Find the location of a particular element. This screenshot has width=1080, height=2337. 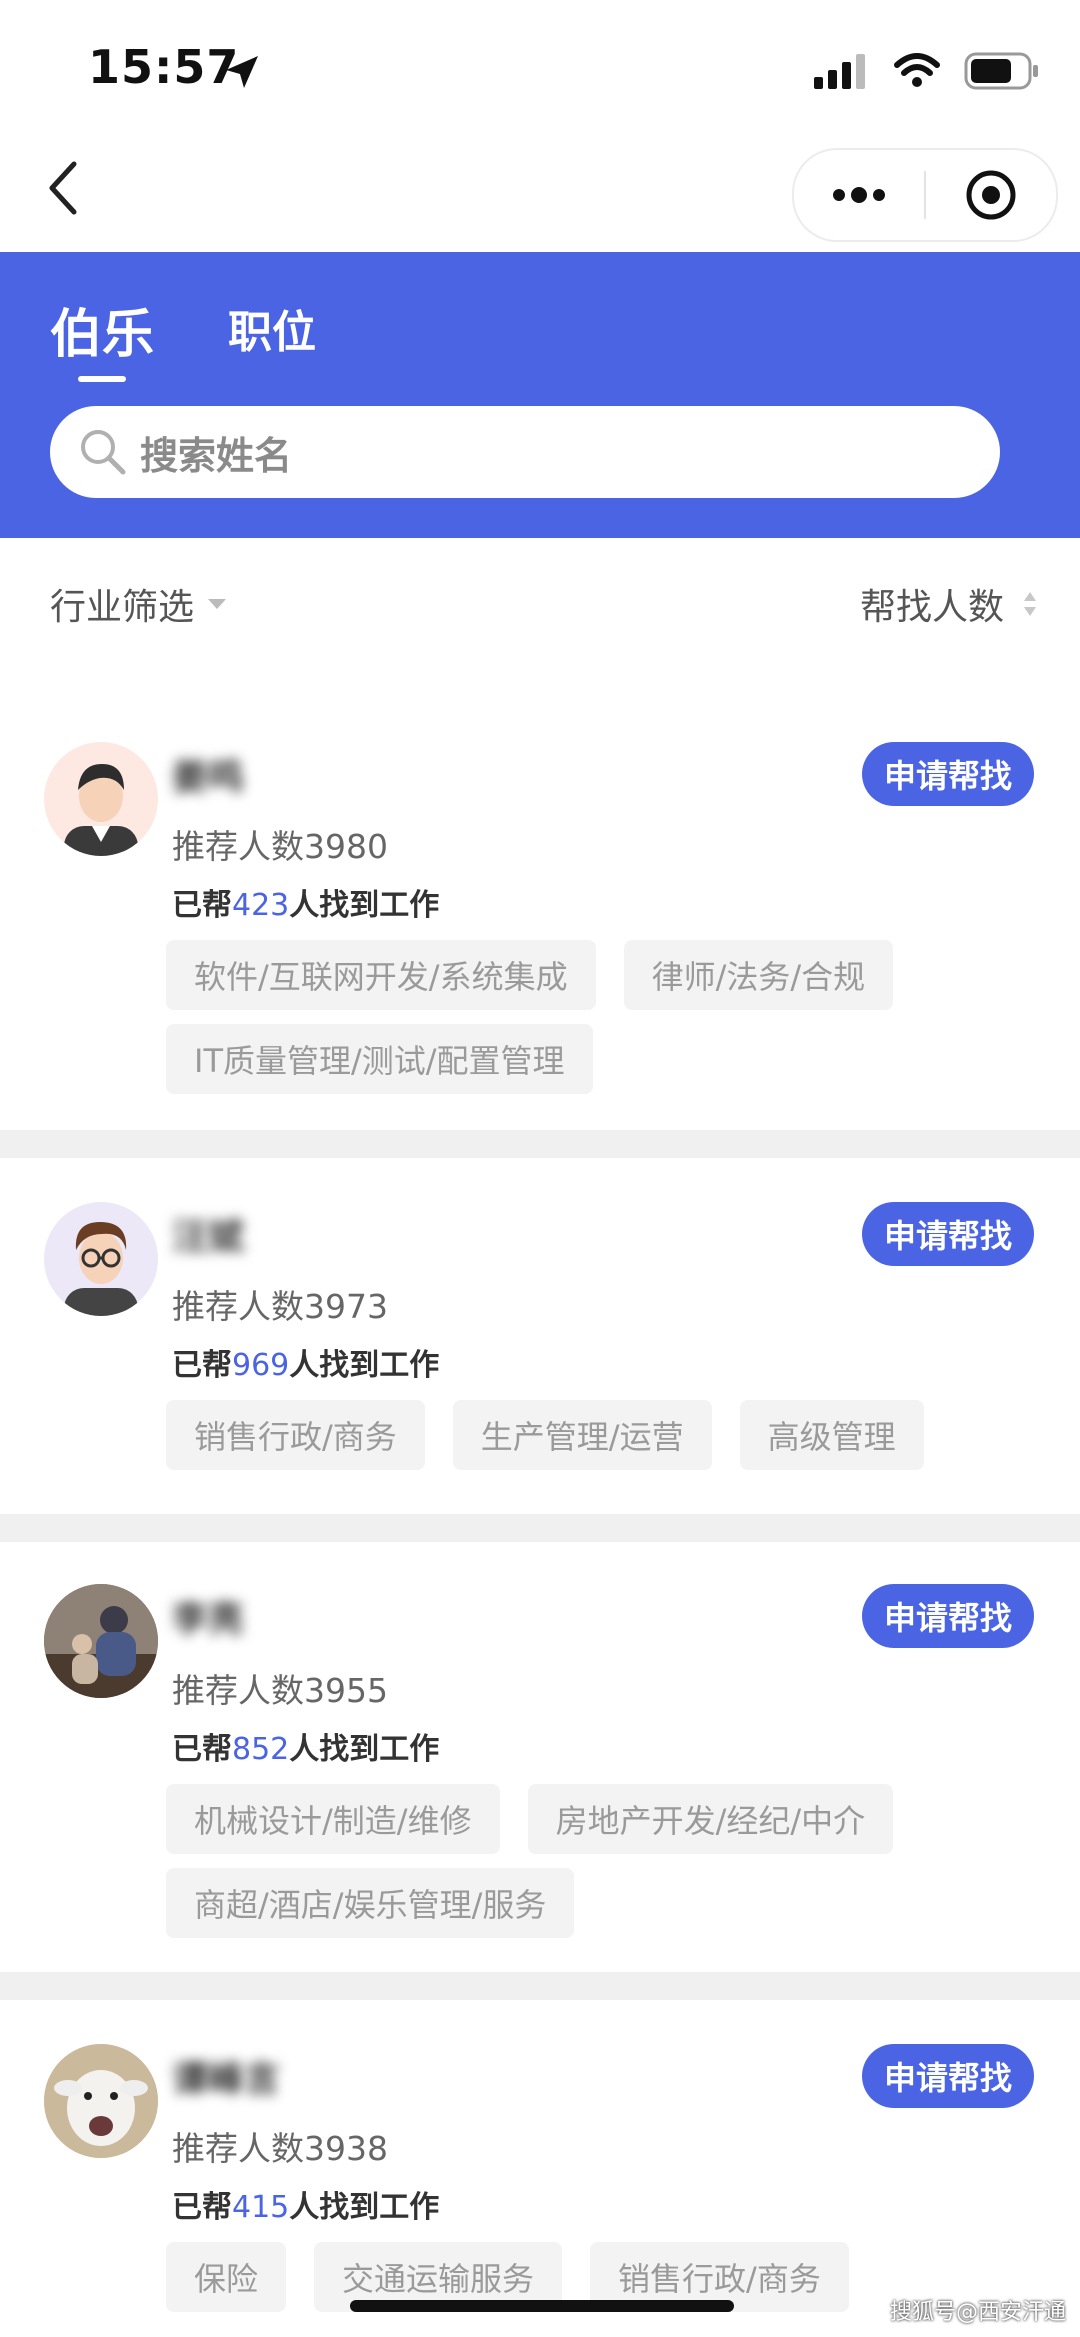

home-indicator is located at coordinates (542, 2306).